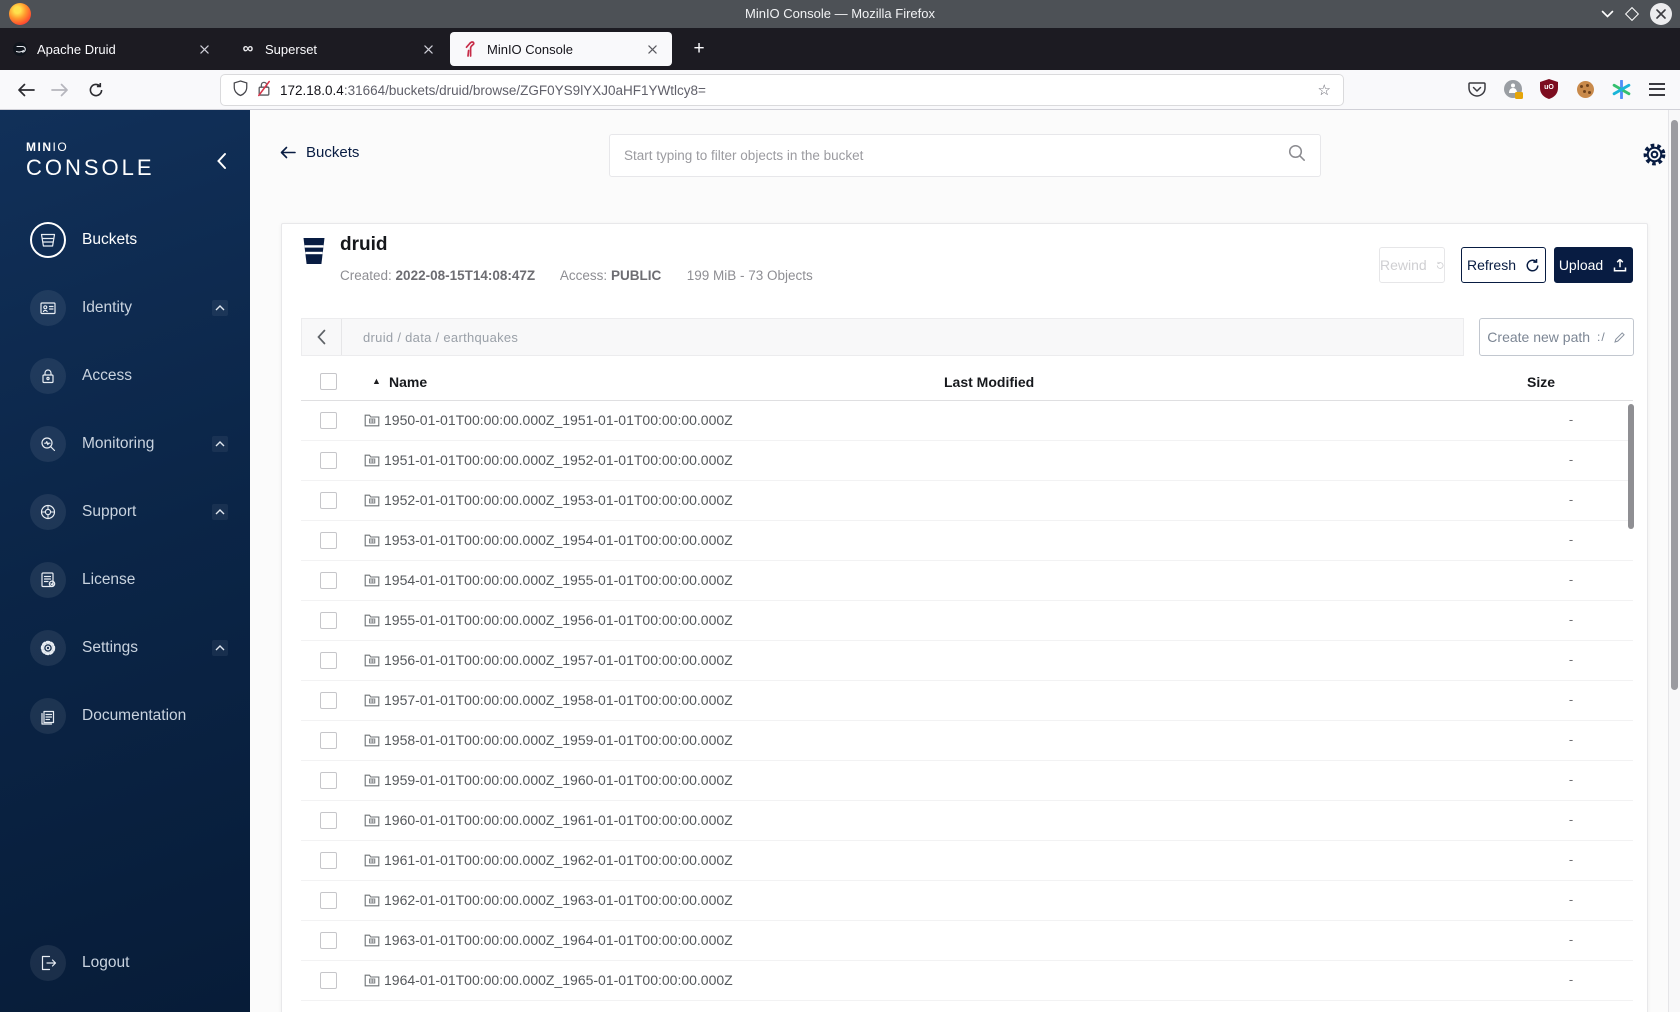 The height and width of the screenshot is (1012, 1680). What do you see at coordinates (1513, 89) in the screenshot?
I see `extension-lock-icon` at bounding box center [1513, 89].